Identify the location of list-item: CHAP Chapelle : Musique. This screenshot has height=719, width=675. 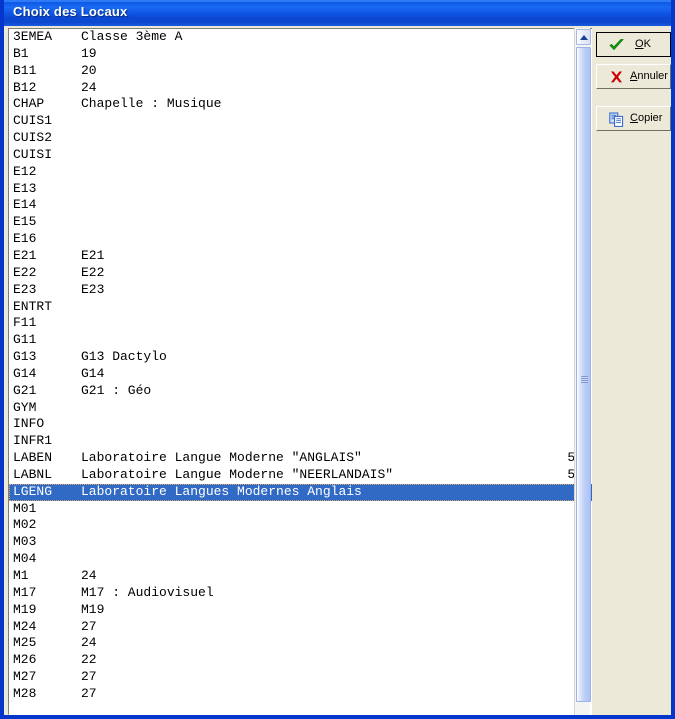
(301, 104).